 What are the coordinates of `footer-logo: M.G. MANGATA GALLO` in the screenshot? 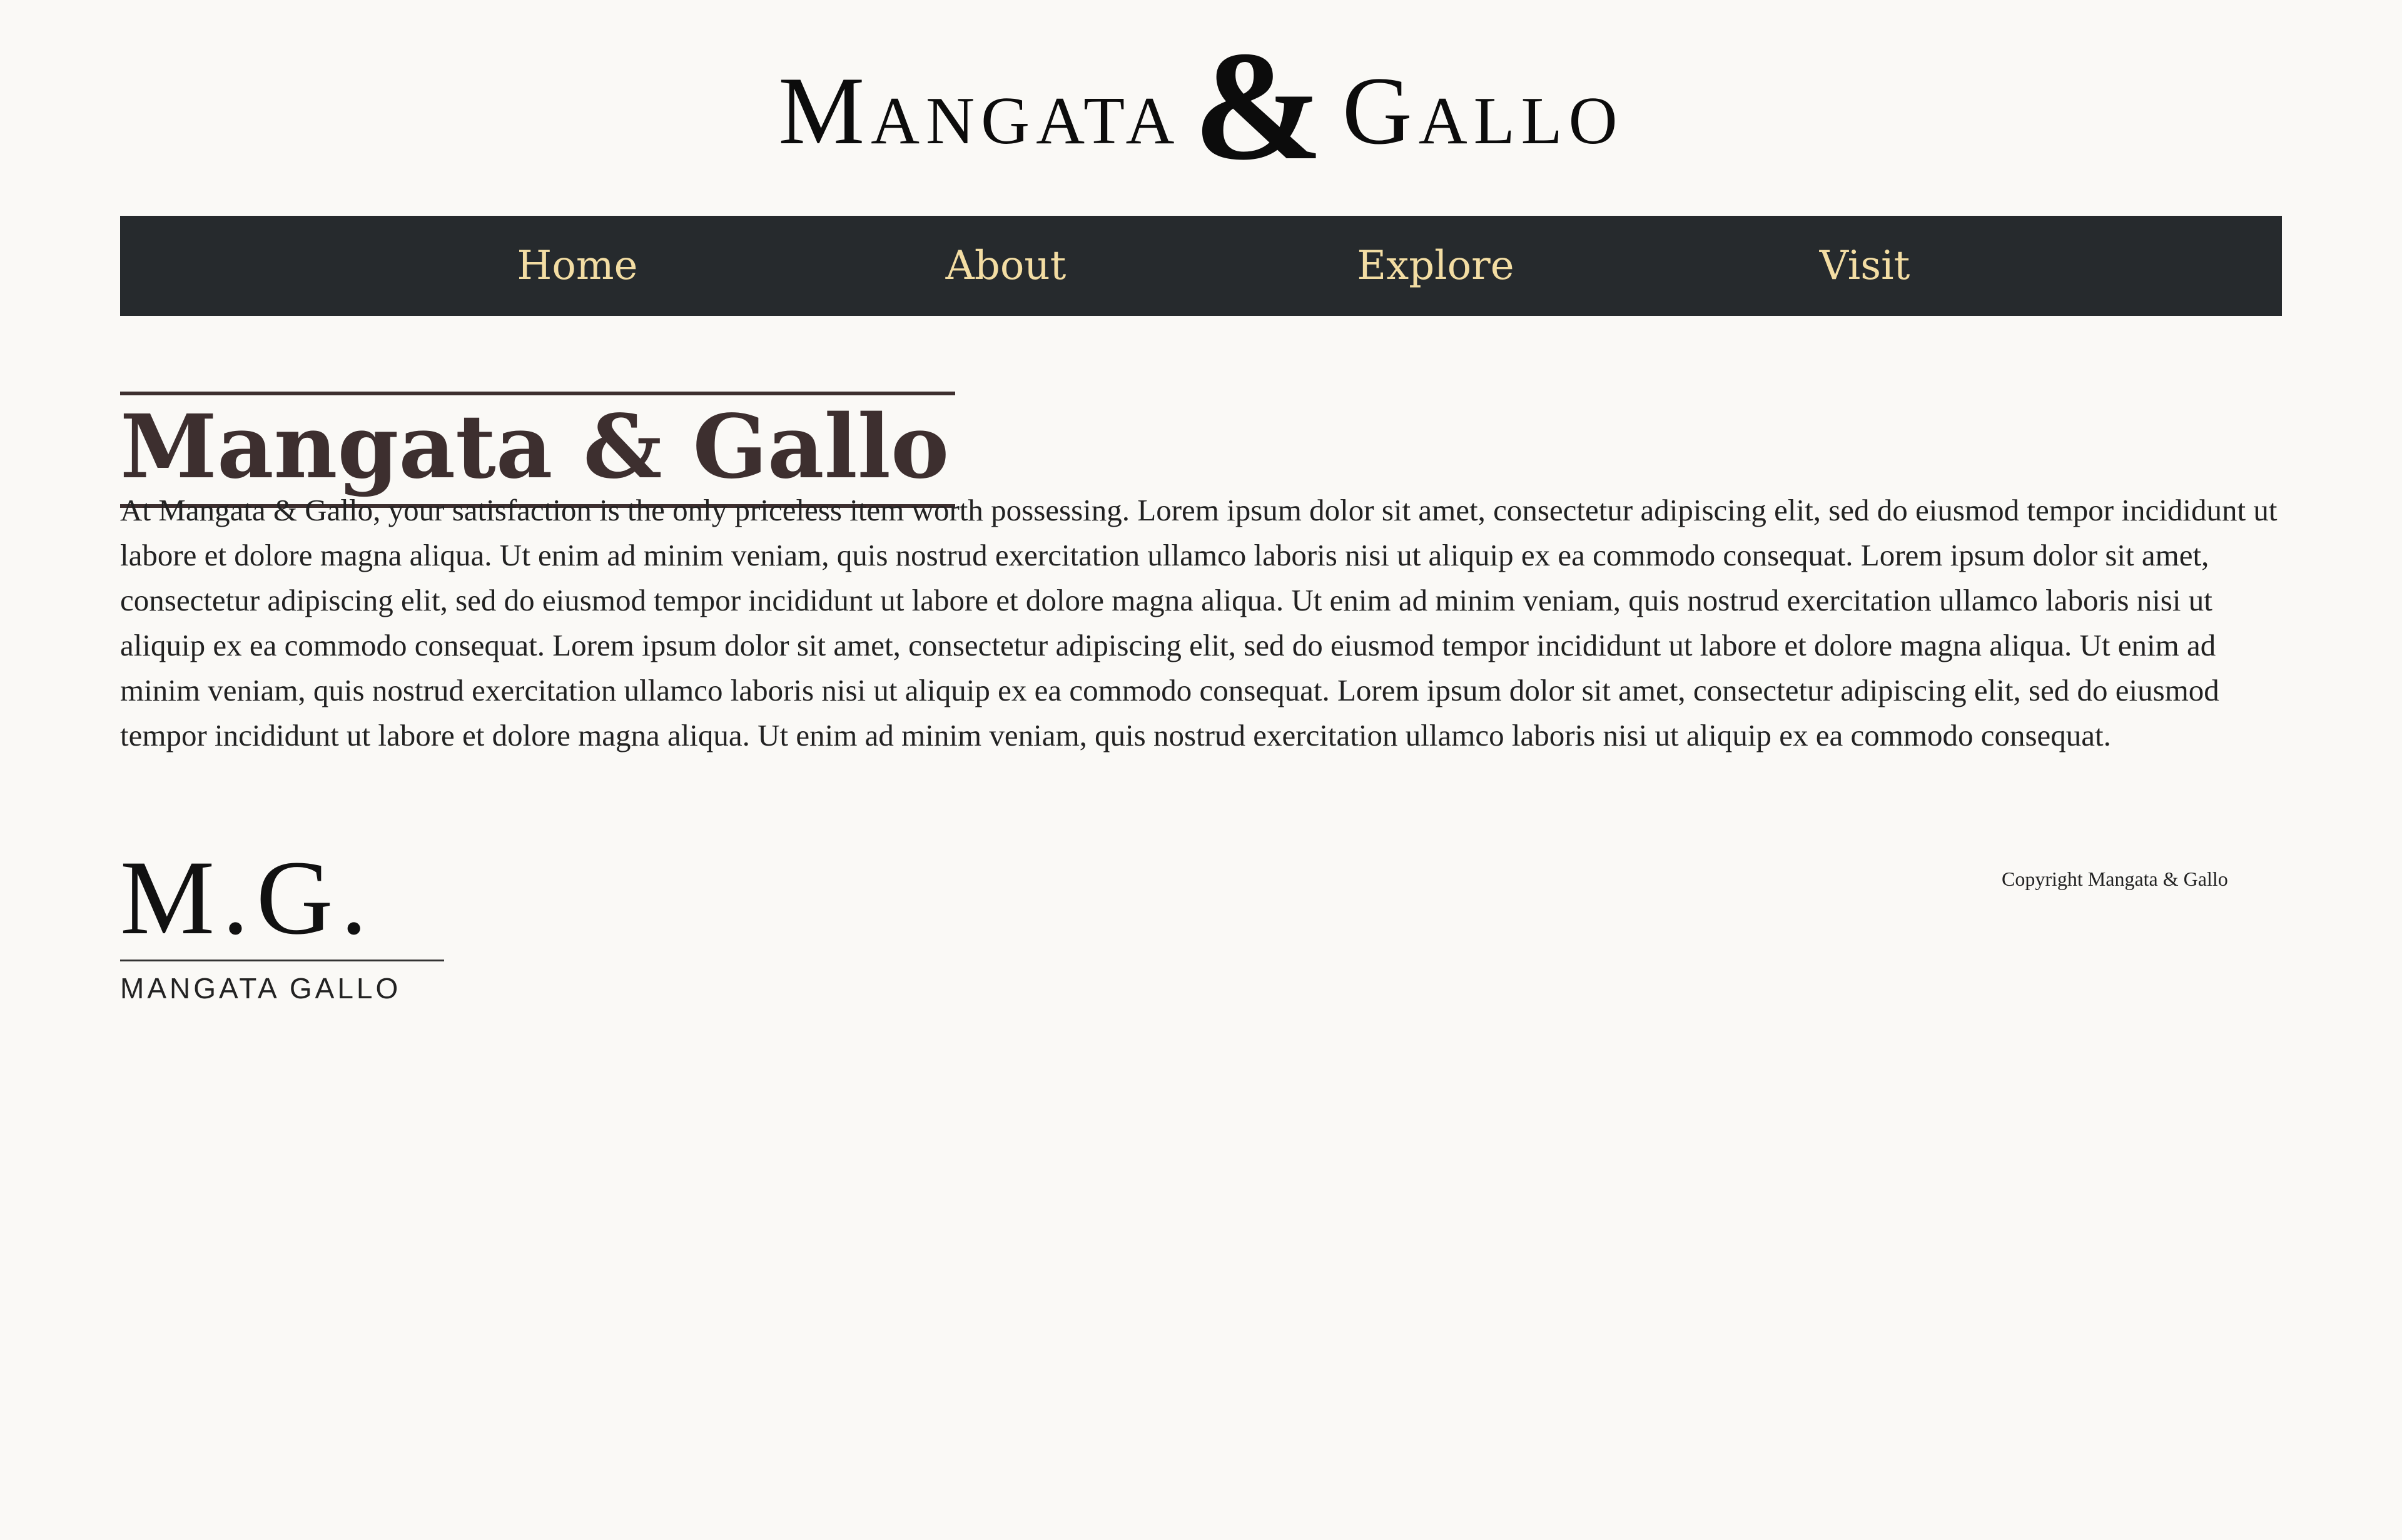 It's located at (282, 923).